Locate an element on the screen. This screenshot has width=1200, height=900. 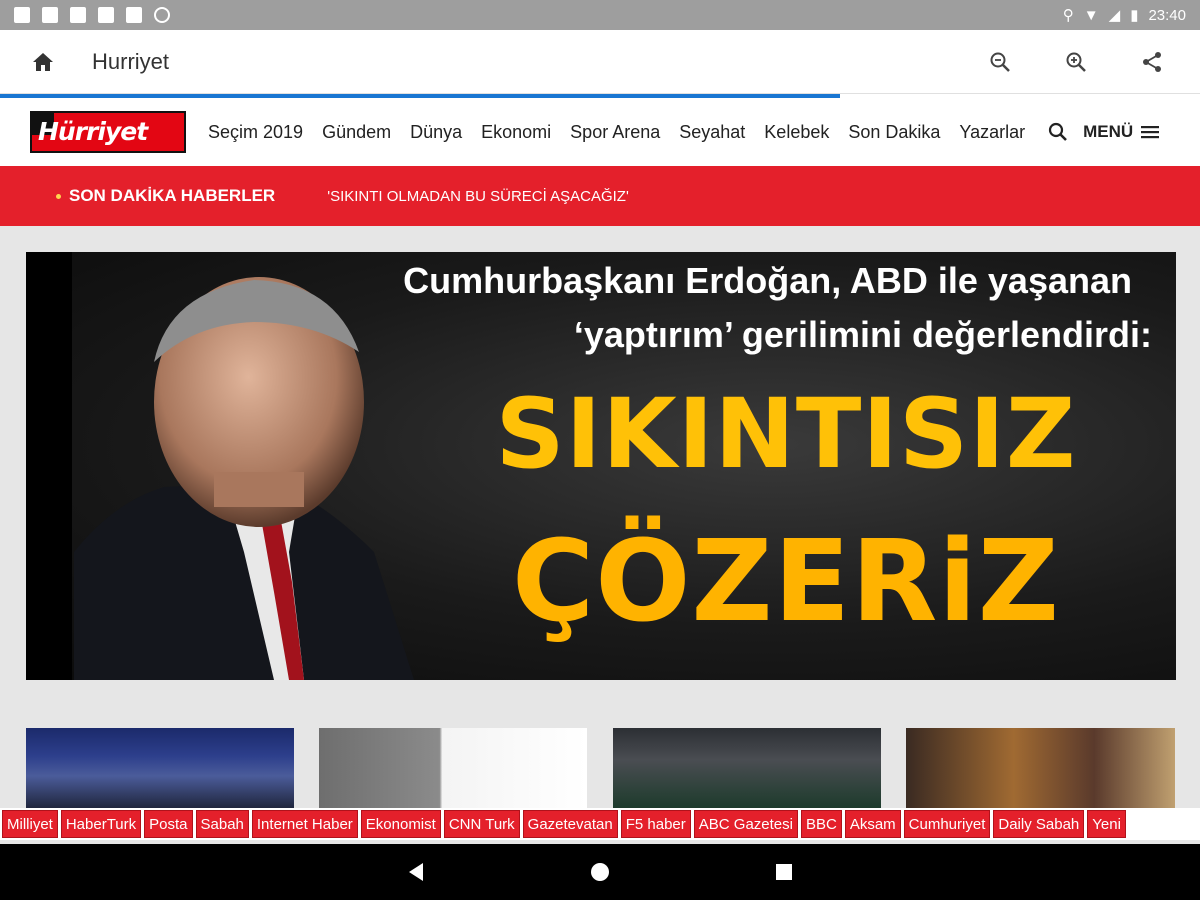
nav-item-ekonomi: Ekonomi is located at coordinates (516, 132).